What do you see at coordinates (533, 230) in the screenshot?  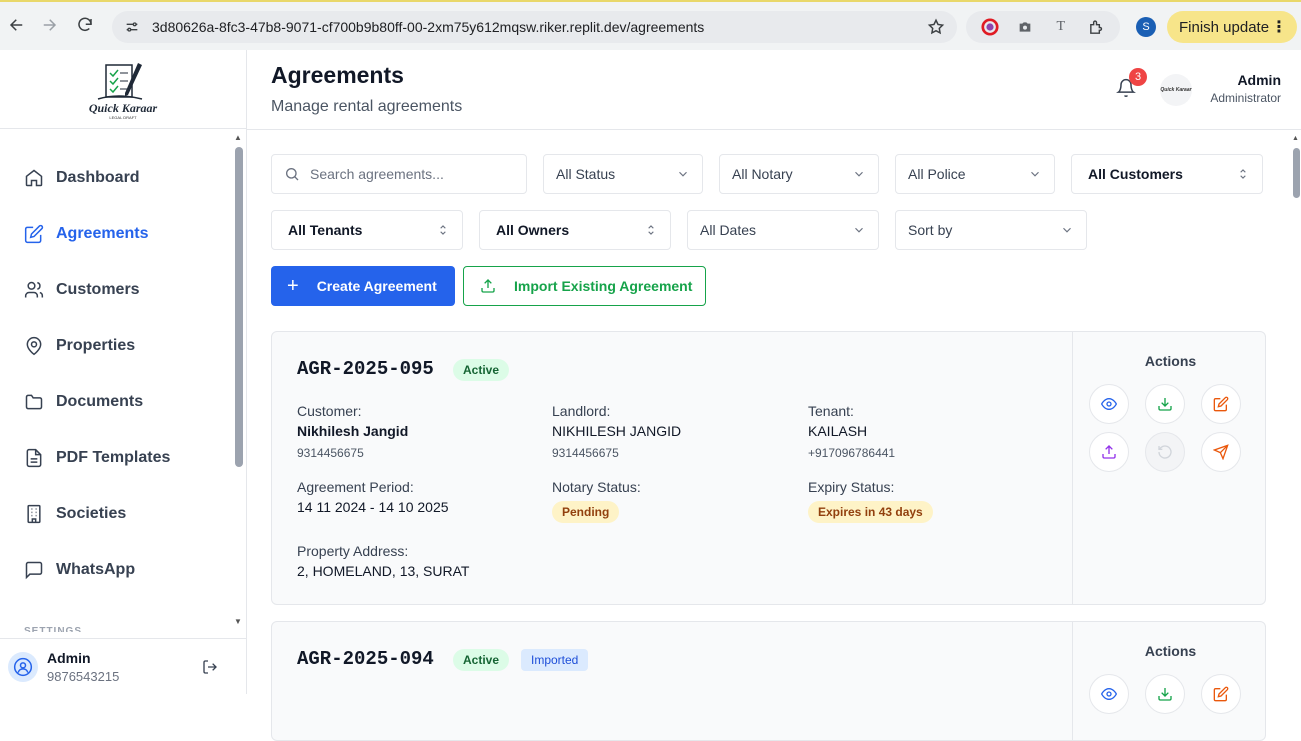 I see `owners-filter-value: All Owners` at bounding box center [533, 230].